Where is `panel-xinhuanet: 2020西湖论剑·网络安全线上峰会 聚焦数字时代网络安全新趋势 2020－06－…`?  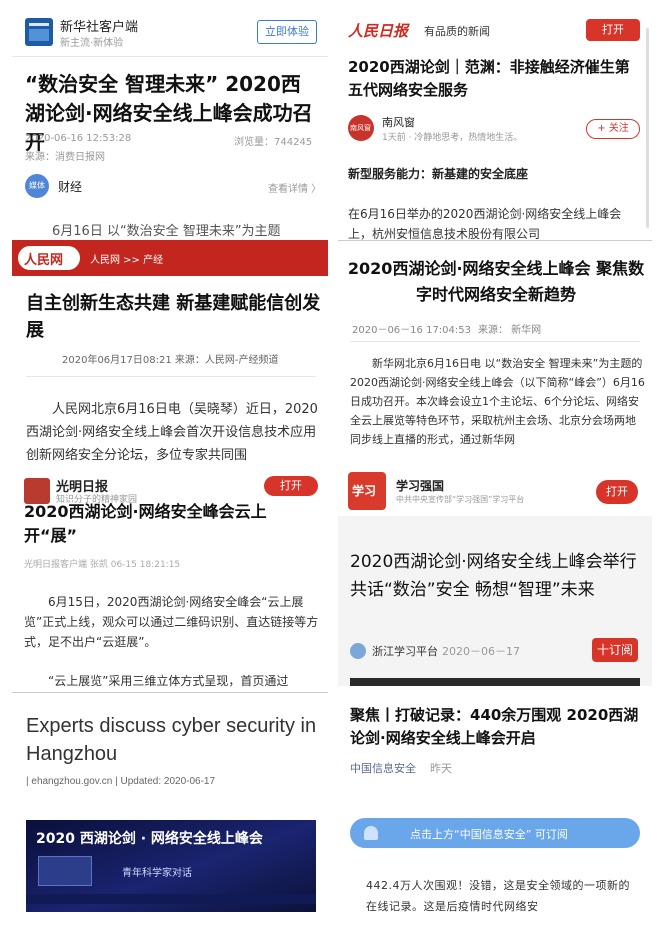 panel-xinhuanet: 2020西湖论剑·网络安全线上峰会 聚焦数字时代网络安全新趋势 2020－06－… is located at coordinates (495, 353).